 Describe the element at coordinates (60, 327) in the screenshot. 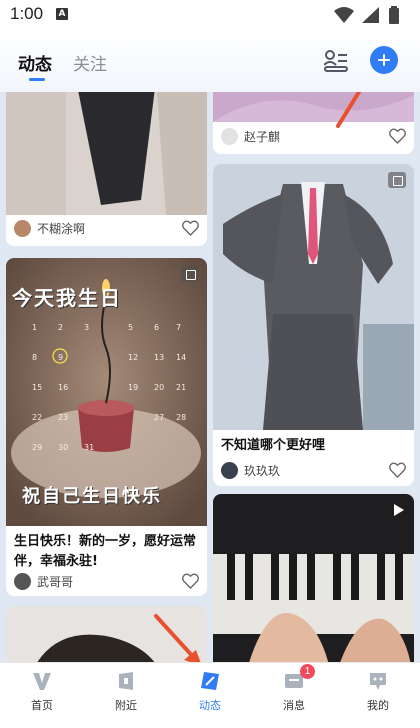

I see `svg-text: 2` at that location.